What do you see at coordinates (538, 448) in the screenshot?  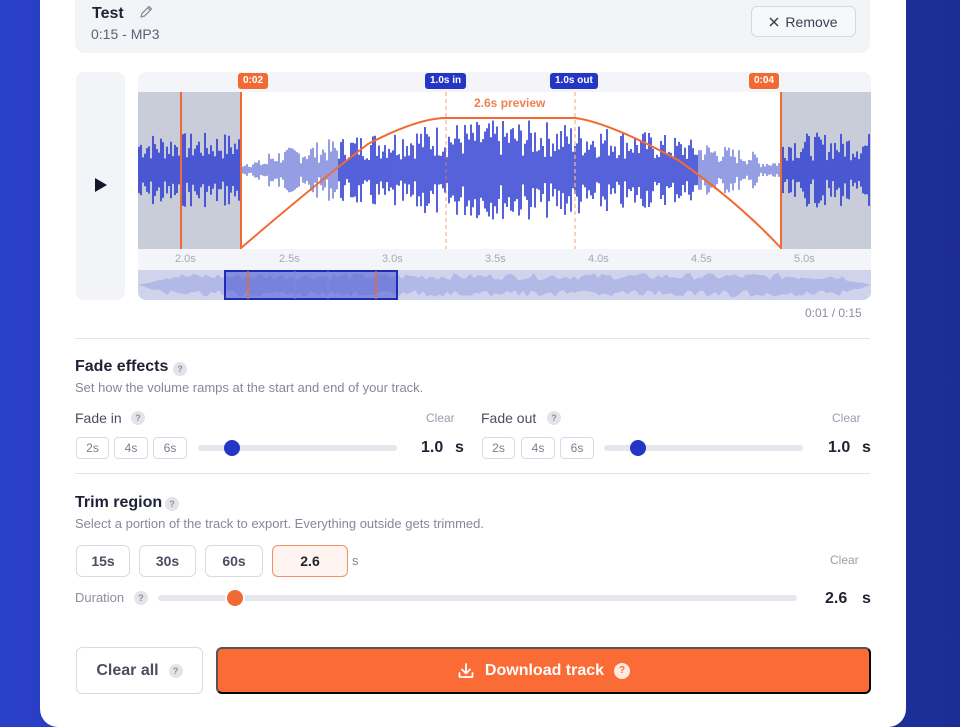 I see `fade-out-preset-4s: 4s` at bounding box center [538, 448].